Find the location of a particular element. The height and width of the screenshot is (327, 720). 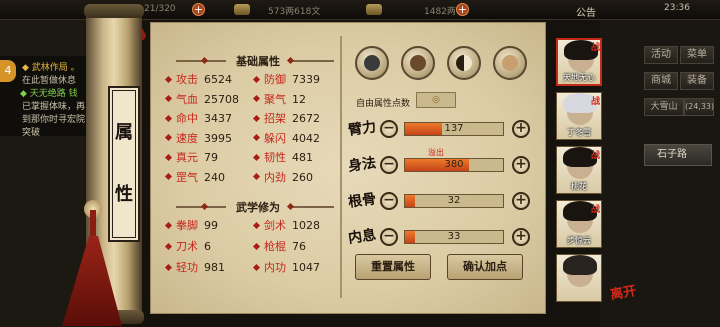

martial-stat: 拳脚 99 is located at coordinates (191, 226).